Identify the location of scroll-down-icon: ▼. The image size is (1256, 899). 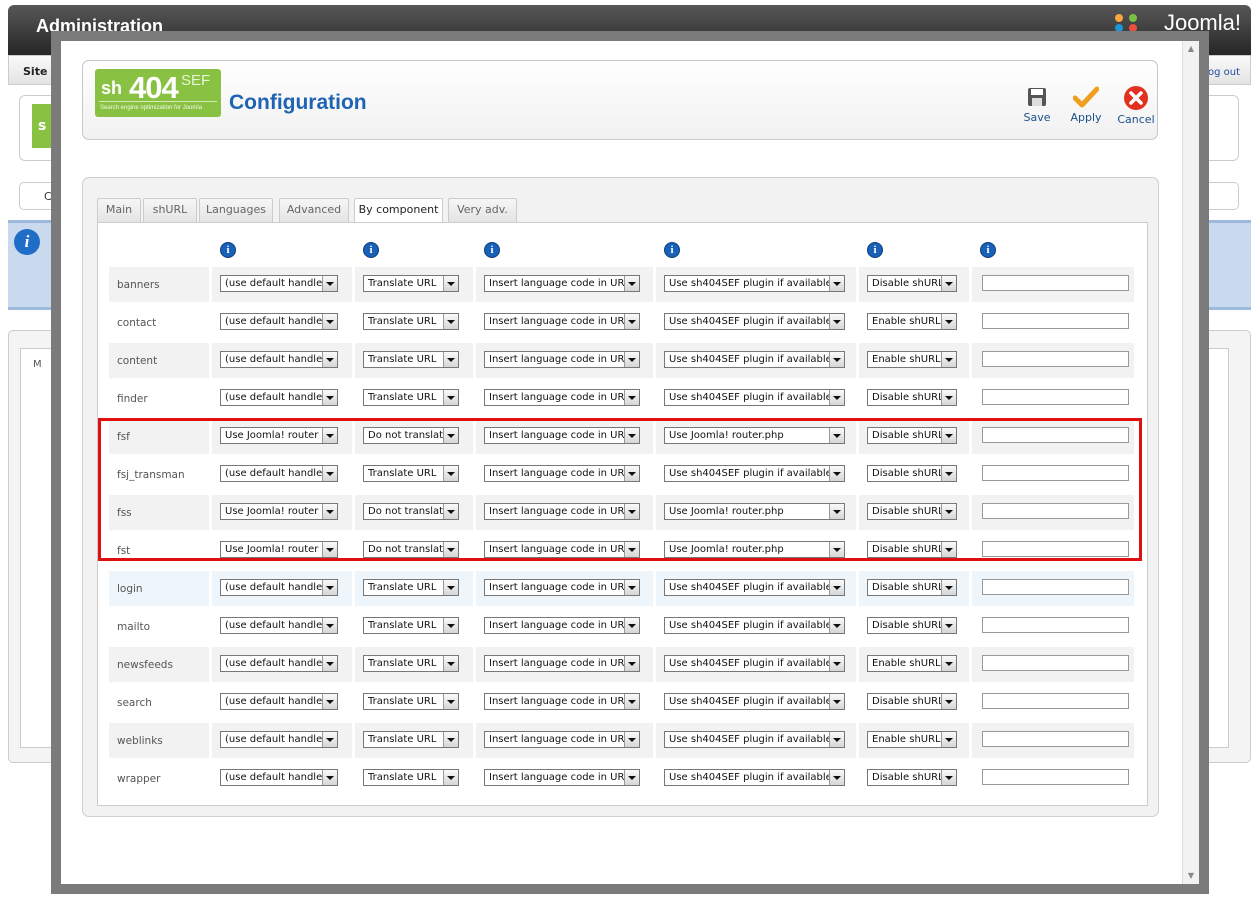
(1191, 876).